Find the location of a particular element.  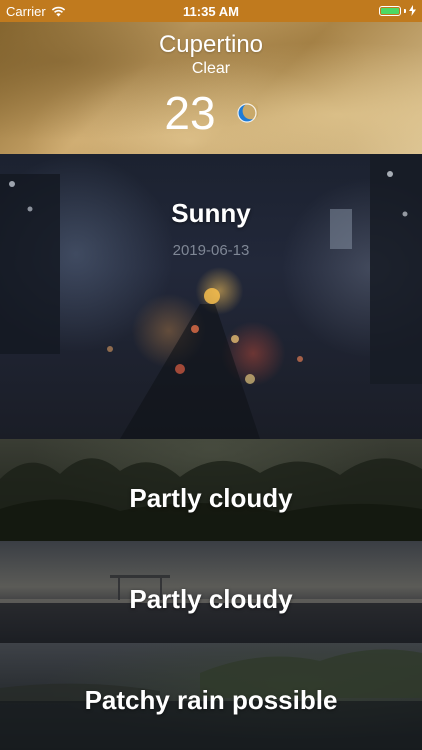

forecast-date: 2019-06-13 is located at coordinates (211, 250).